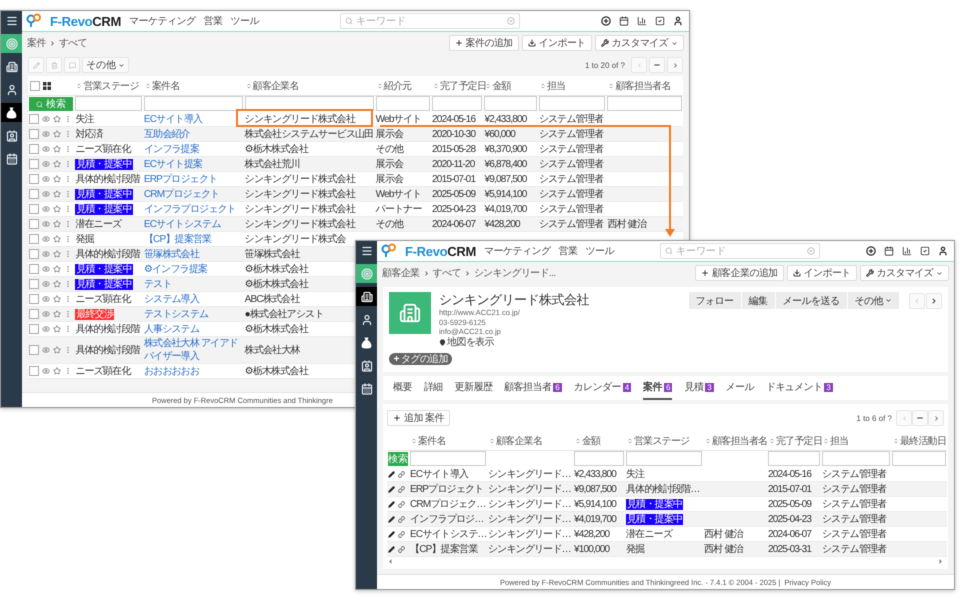 This screenshot has height=600, width=960. What do you see at coordinates (533, 388) in the screenshot?
I see `tab: 顧客担当者 6` at bounding box center [533, 388].